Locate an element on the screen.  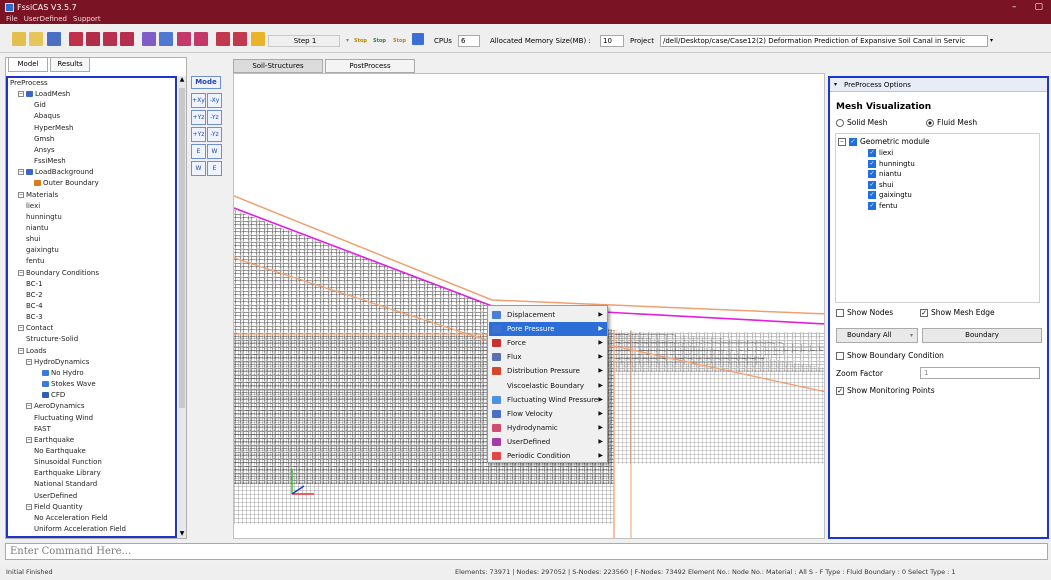
tree-item: CFD is located at coordinates (53, 395).